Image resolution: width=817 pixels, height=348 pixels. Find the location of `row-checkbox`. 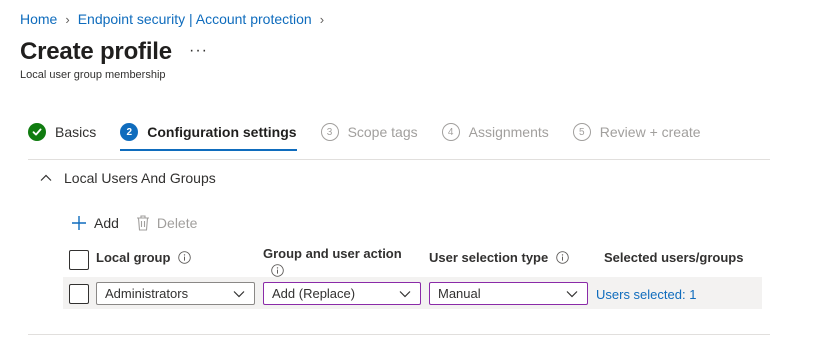

row-checkbox is located at coordinates (79, 294).